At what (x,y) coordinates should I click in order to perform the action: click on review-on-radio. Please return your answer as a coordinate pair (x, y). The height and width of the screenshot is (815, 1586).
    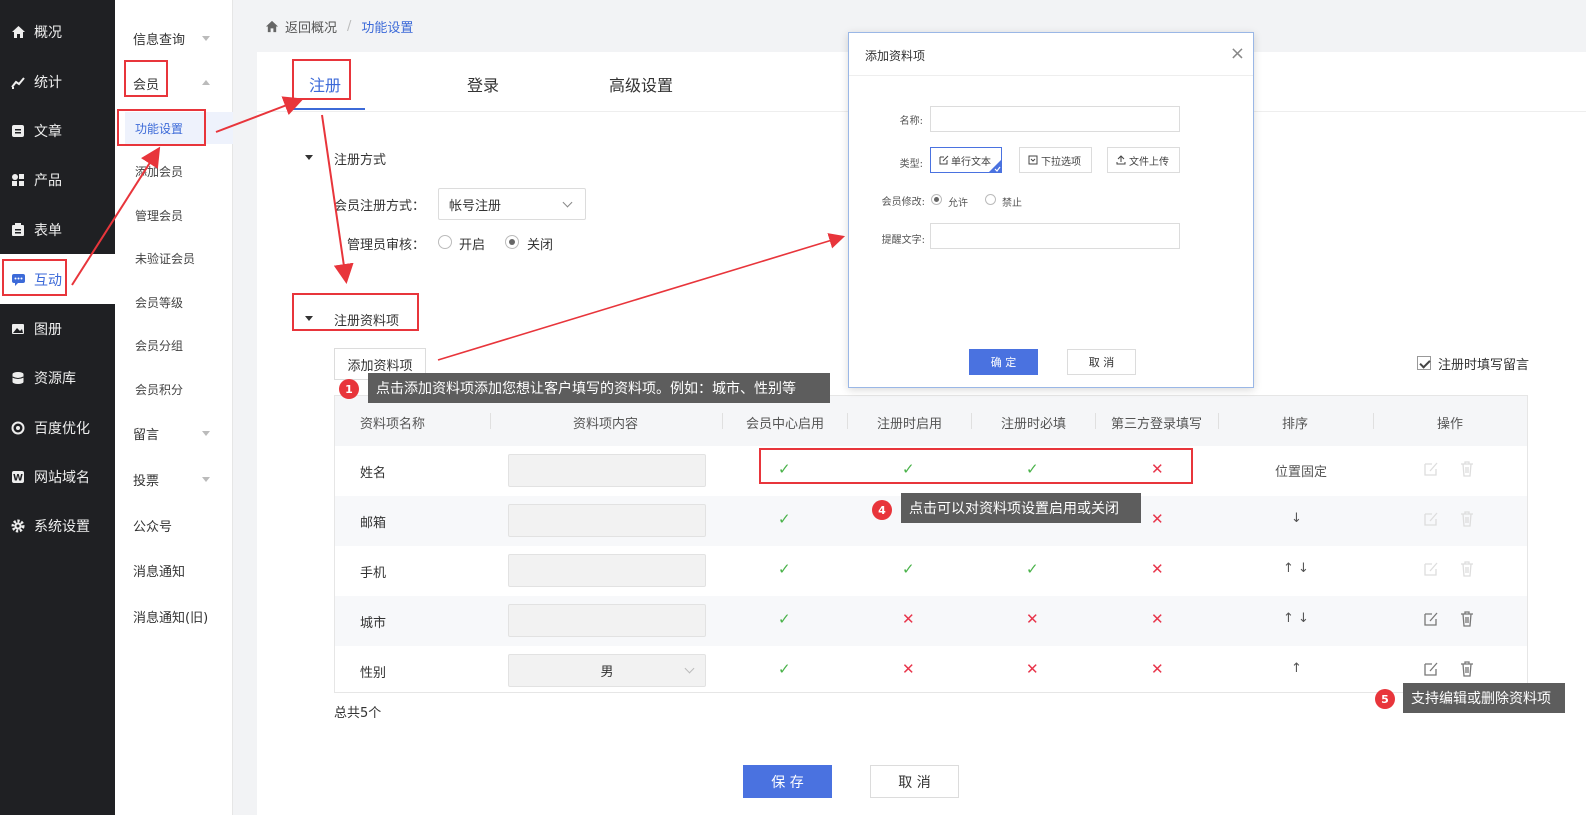
    Looking at the image, I should click on (445, 242).